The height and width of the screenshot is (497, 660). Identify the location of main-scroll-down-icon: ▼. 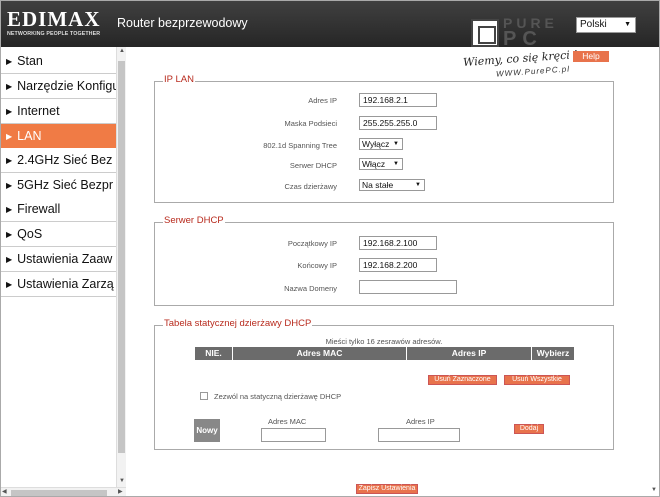
(654, 490).